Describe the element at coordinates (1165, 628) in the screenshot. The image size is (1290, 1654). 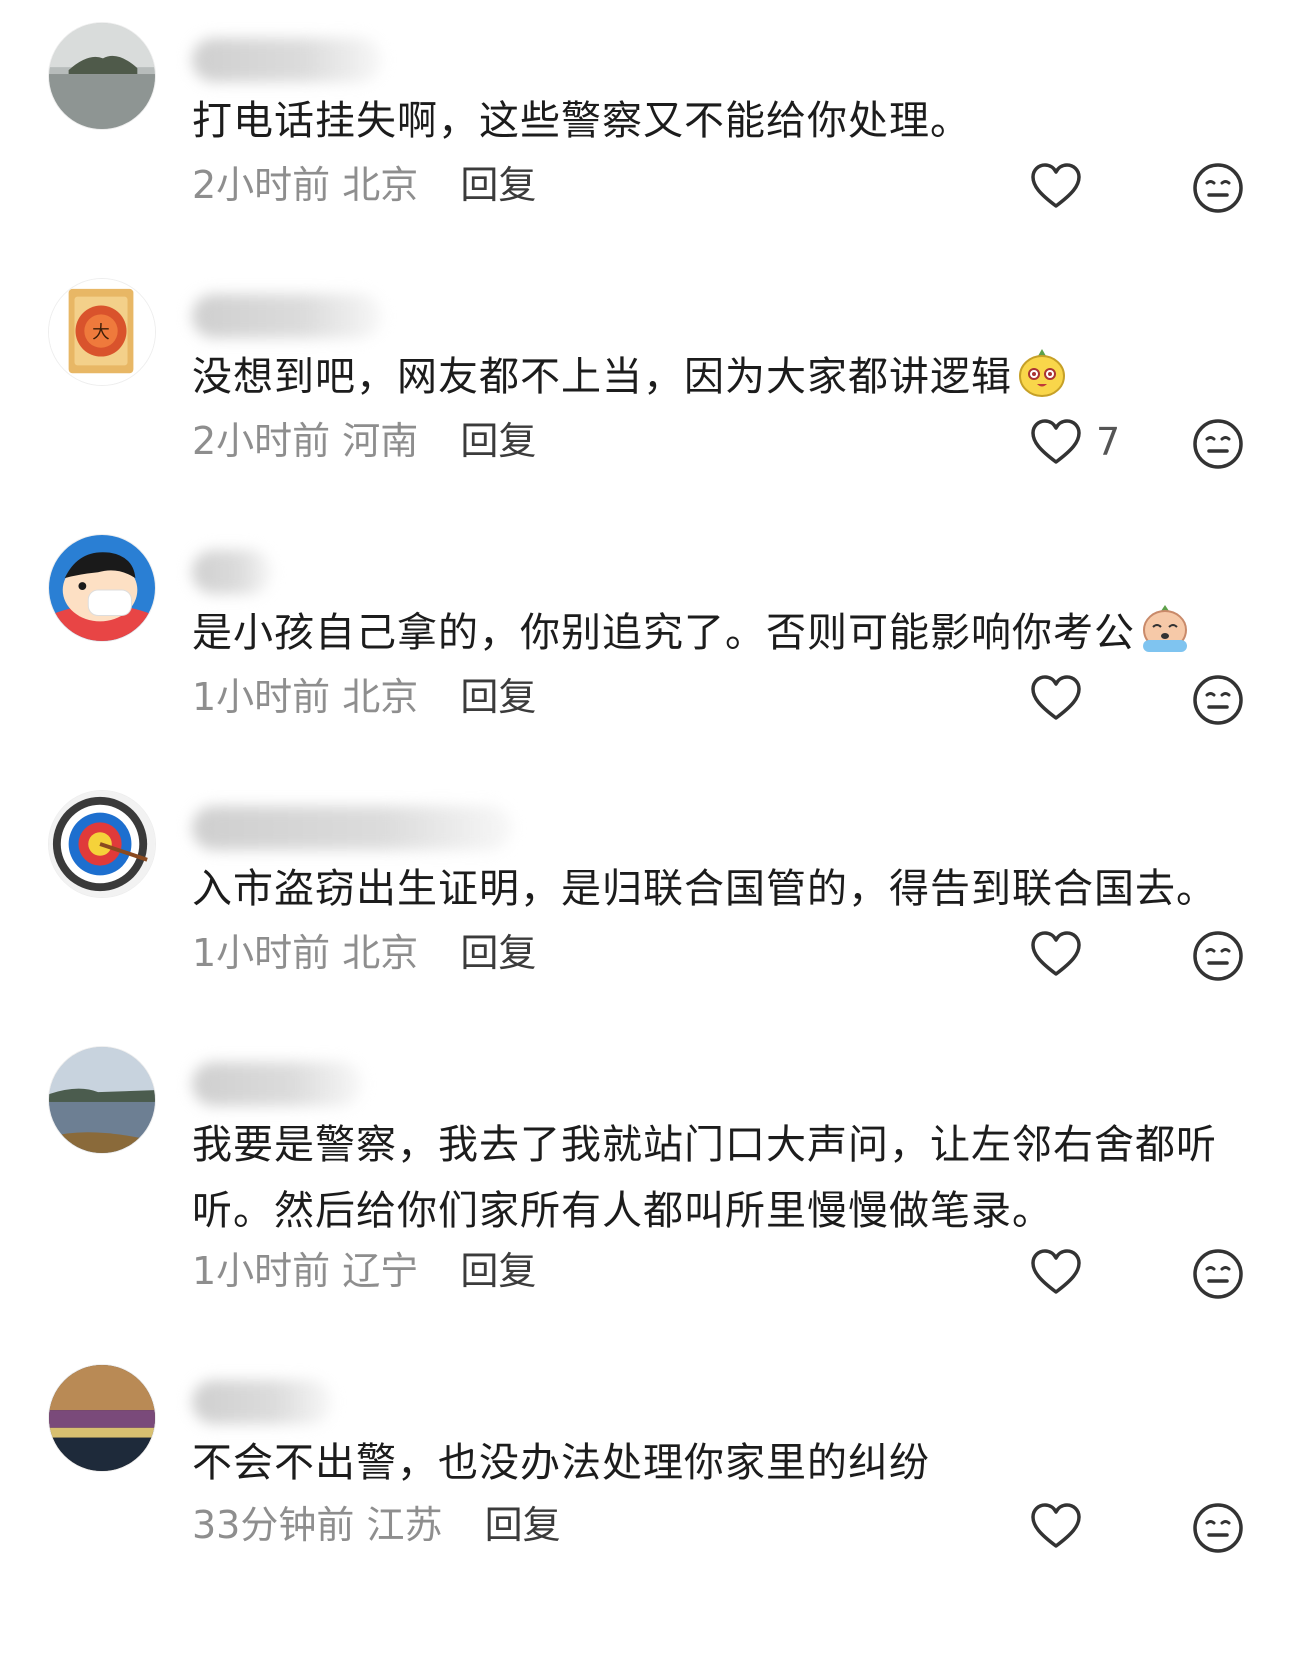
I see `crying-face-emoji` at that location.